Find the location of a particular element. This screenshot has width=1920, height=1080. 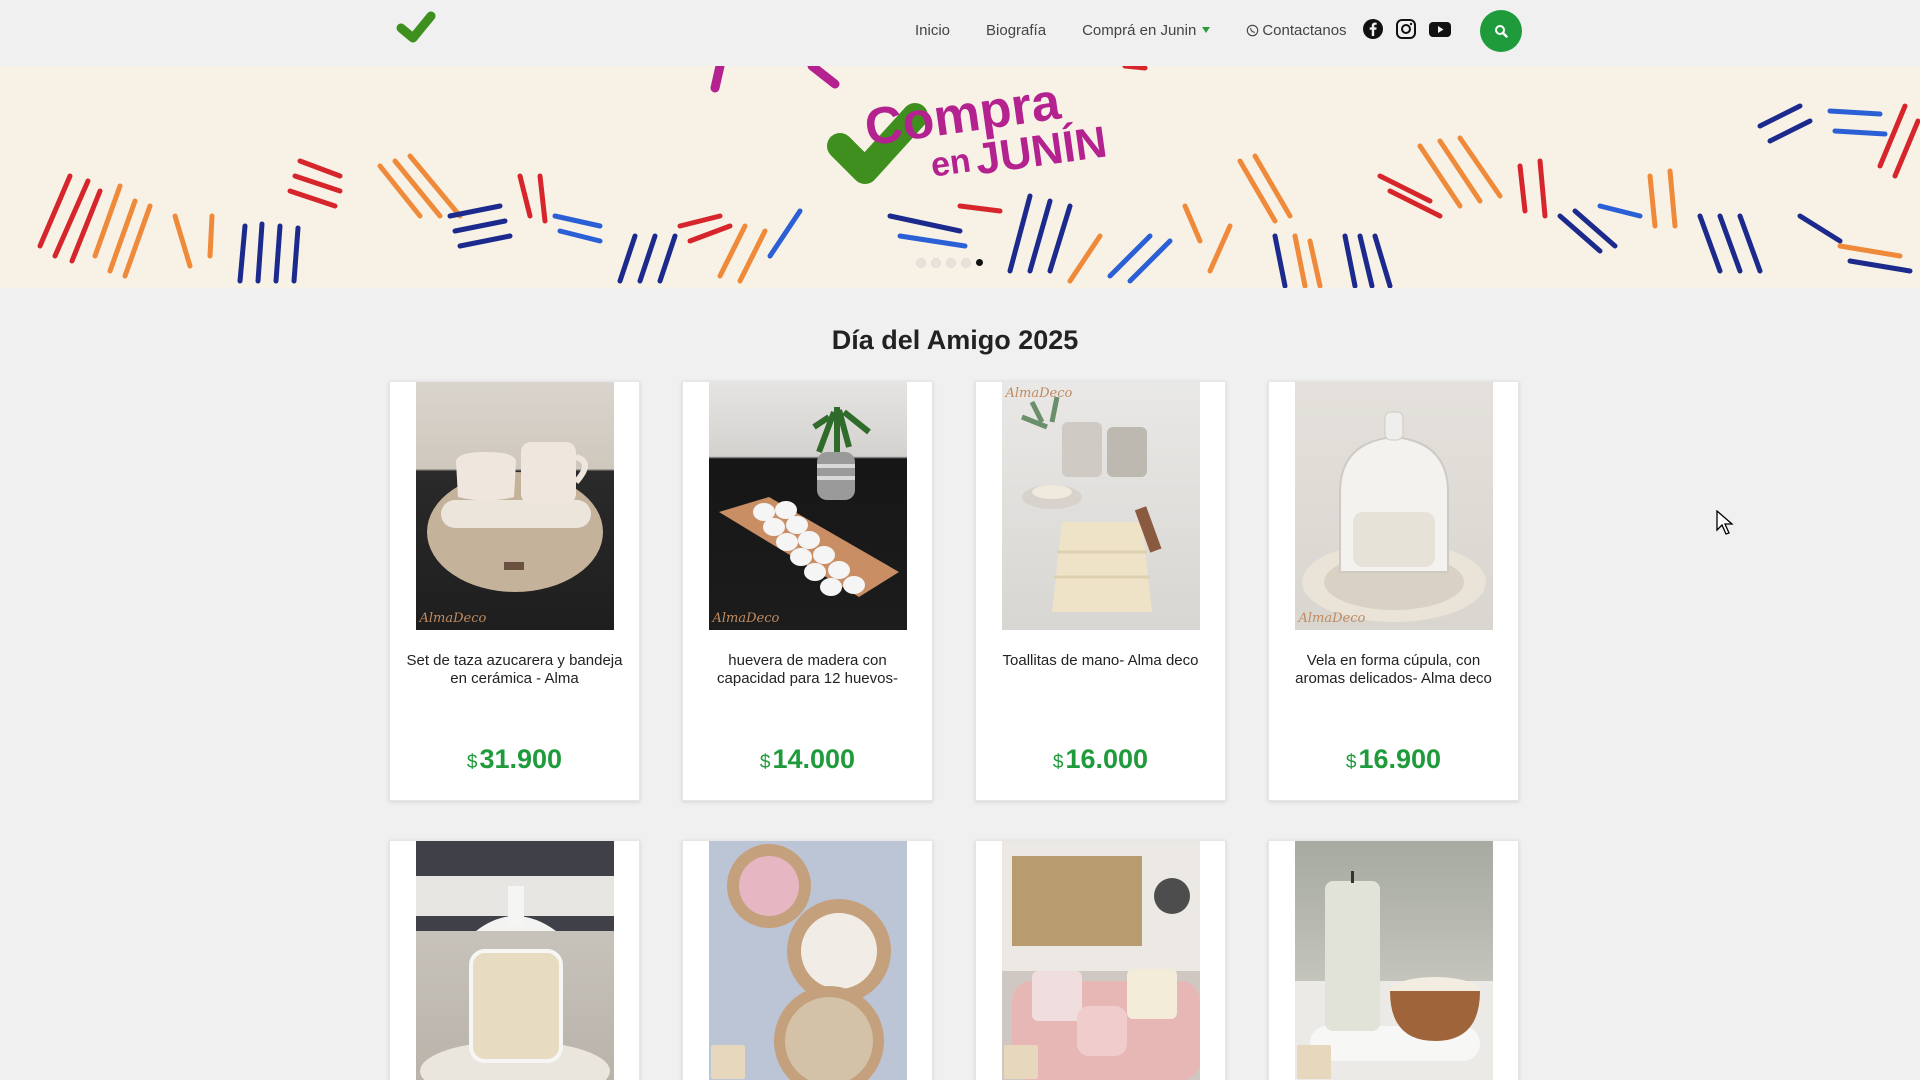

nav-biografia: Biografía is located at coordinates (1016, 30).